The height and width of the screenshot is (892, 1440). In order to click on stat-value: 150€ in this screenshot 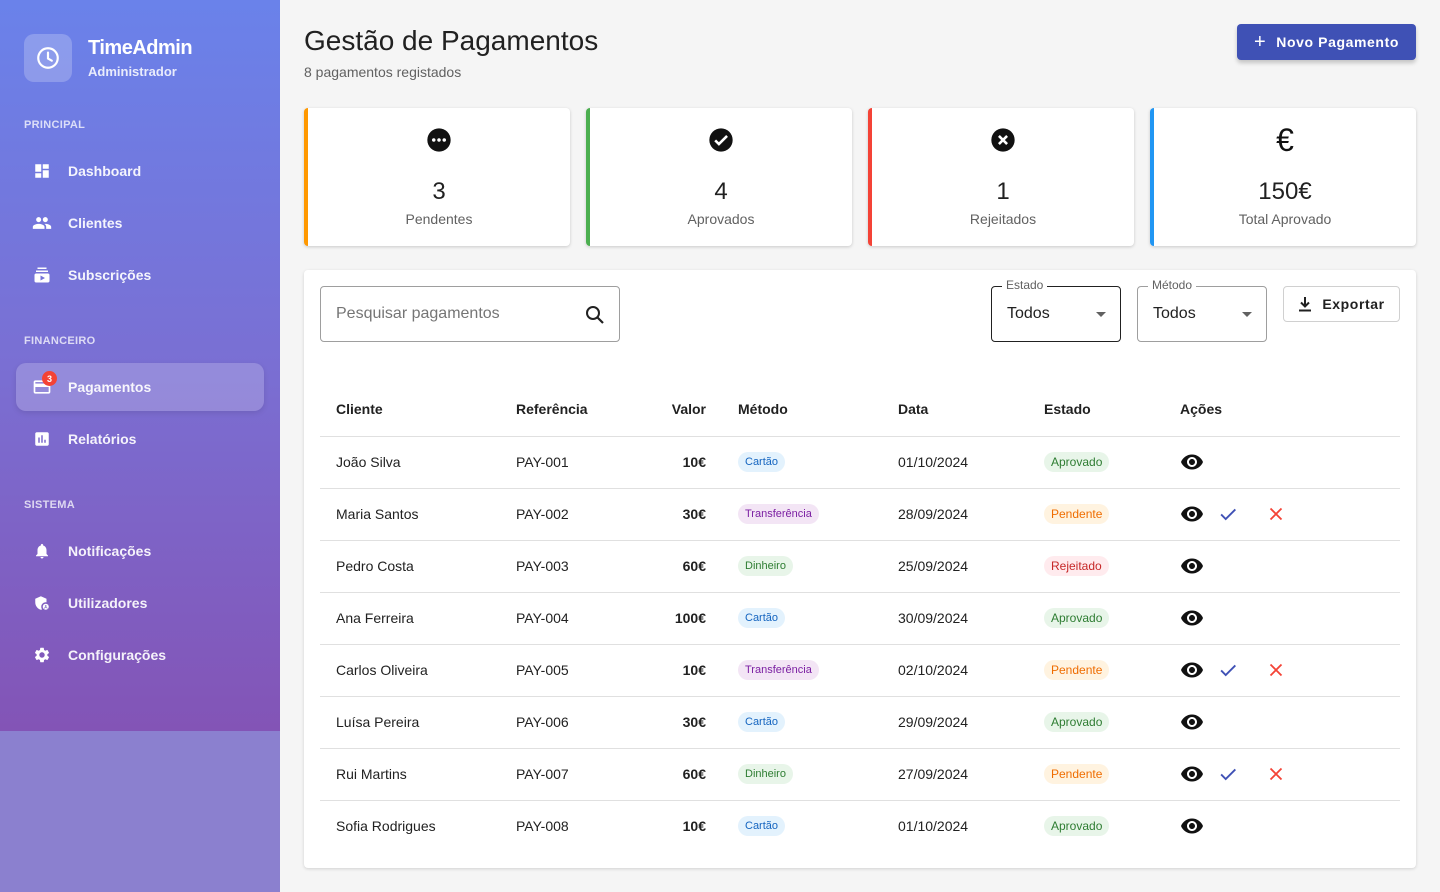, I will do `click(1285, 191)`.